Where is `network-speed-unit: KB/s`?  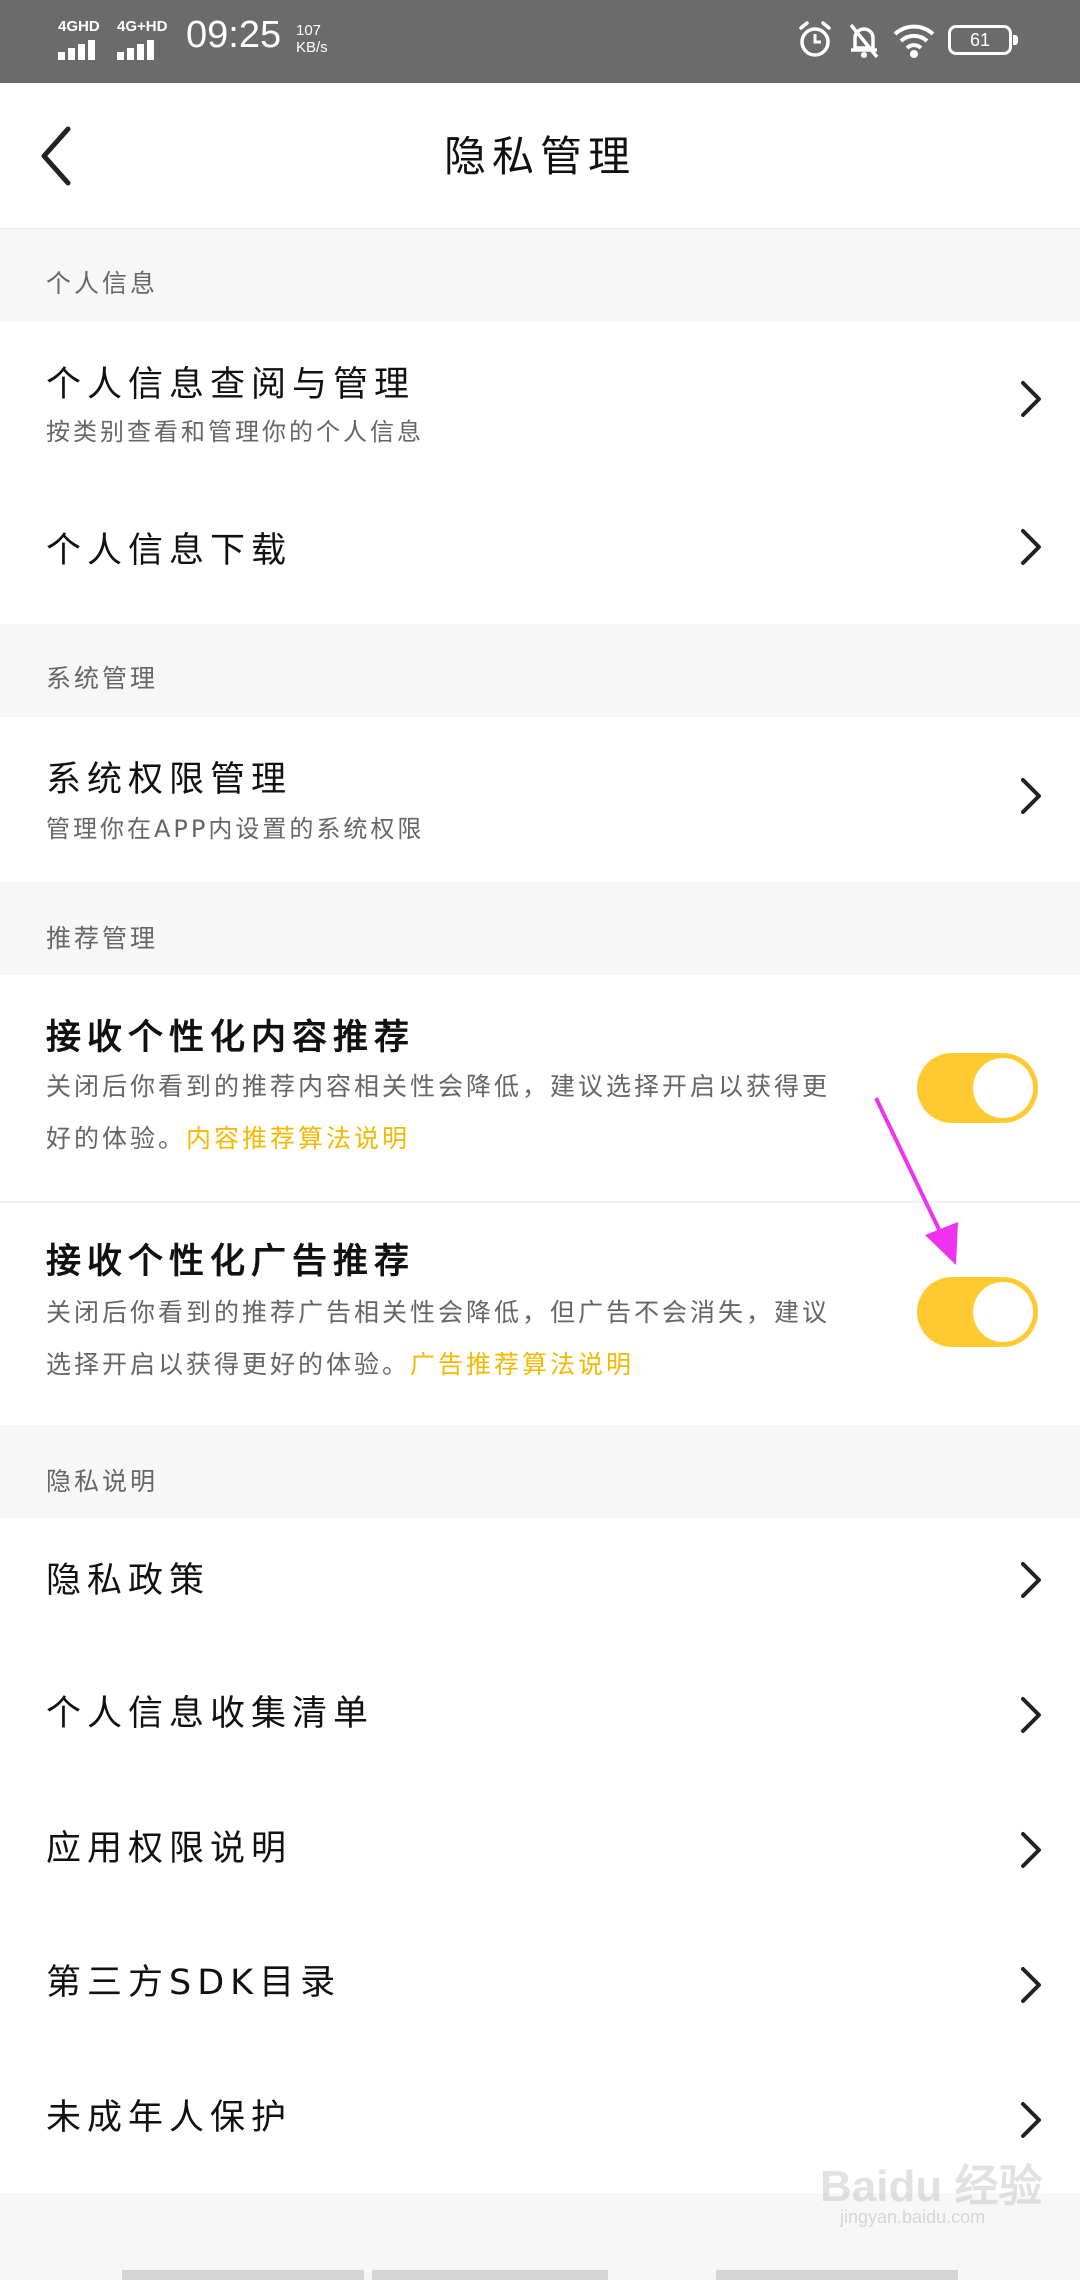 network-speed-unit: KB/s is located at coordinates (312, 47).